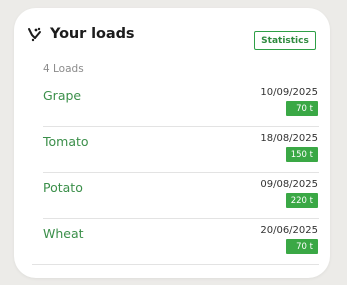 The image size is (347, 285). Describe the element at coordinates (34, 34) in the screenshot. I see `hand-grain-icon` at that location.